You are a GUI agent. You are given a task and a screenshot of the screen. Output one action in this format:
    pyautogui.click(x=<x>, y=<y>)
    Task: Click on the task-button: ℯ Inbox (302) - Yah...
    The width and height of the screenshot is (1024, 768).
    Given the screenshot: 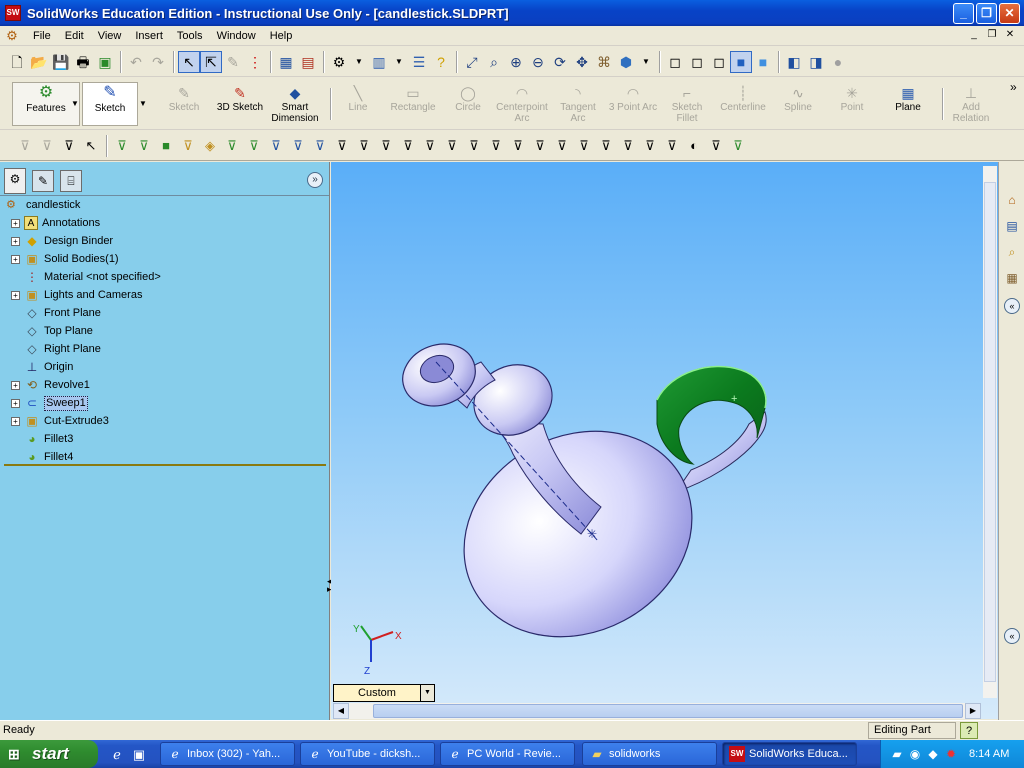 What is the action you would take?
    pyautogui.click(x=227, y=754)
    